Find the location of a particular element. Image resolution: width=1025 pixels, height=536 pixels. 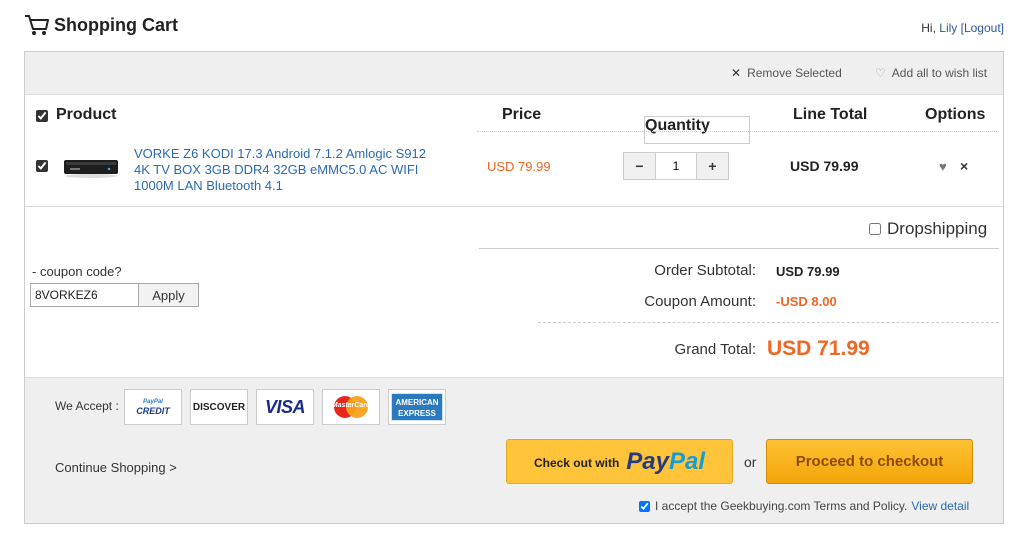

item-checkbox is located at coordinates (42, 166).